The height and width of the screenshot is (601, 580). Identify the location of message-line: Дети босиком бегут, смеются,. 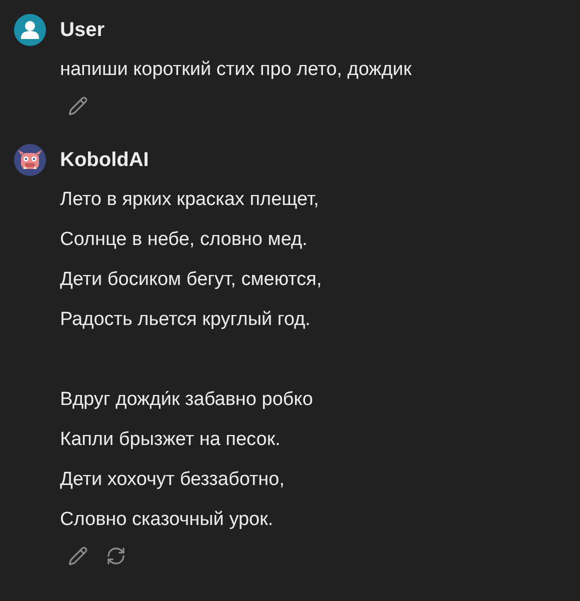
(191, 280).